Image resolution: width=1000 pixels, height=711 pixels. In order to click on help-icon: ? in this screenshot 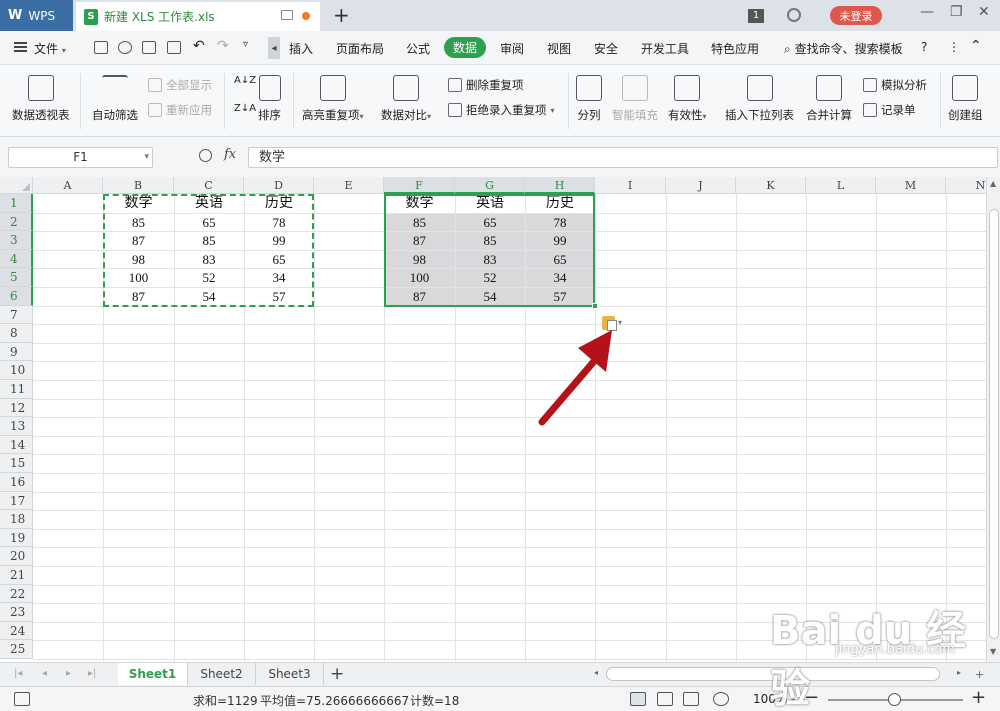, I will do `click(924, 47)`.